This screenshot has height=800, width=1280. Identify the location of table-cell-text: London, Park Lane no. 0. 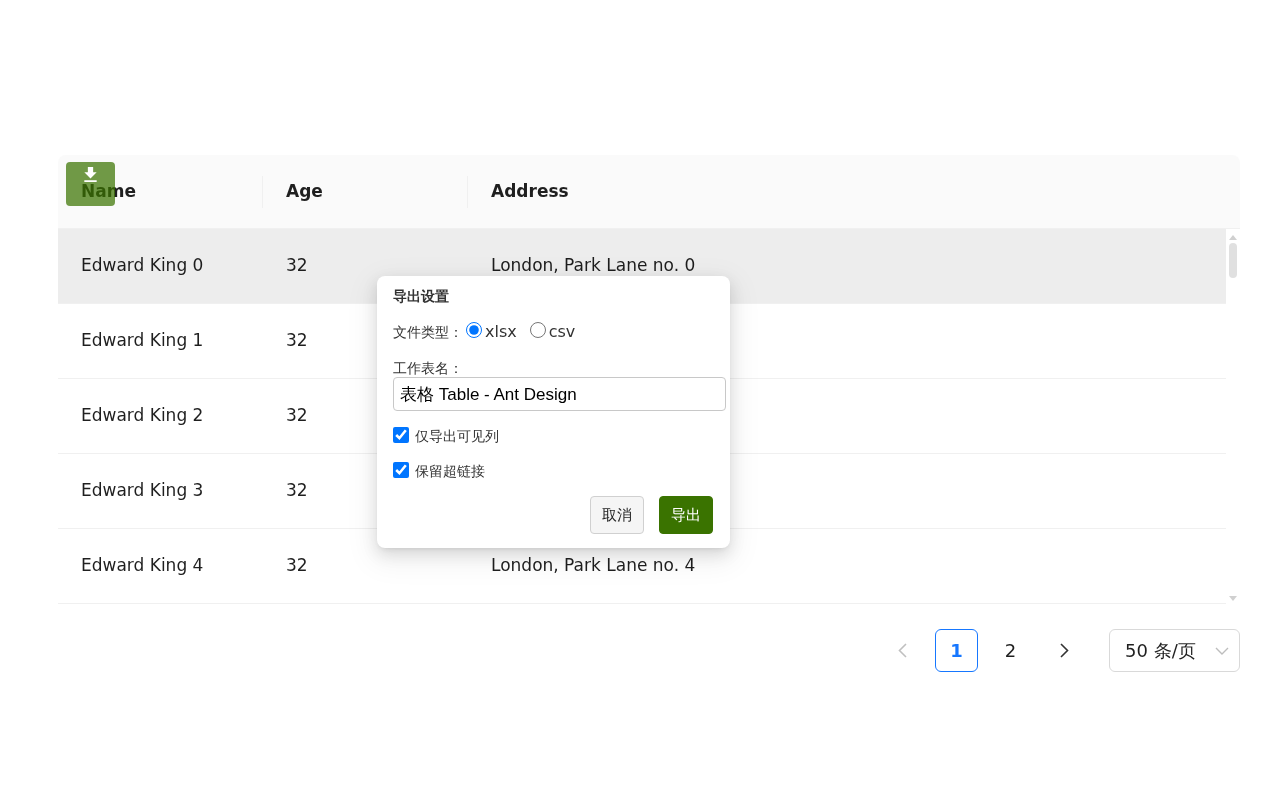
(593, 266).